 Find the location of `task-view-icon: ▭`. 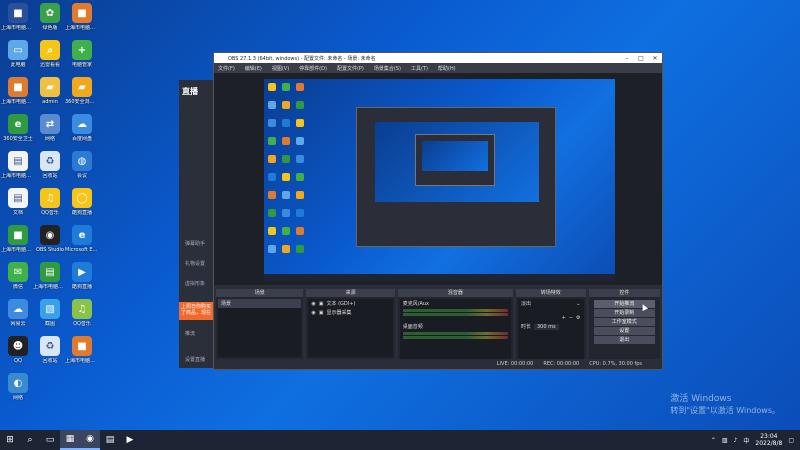

task-view-icon: ▭ is located at coordinates (50, 440).